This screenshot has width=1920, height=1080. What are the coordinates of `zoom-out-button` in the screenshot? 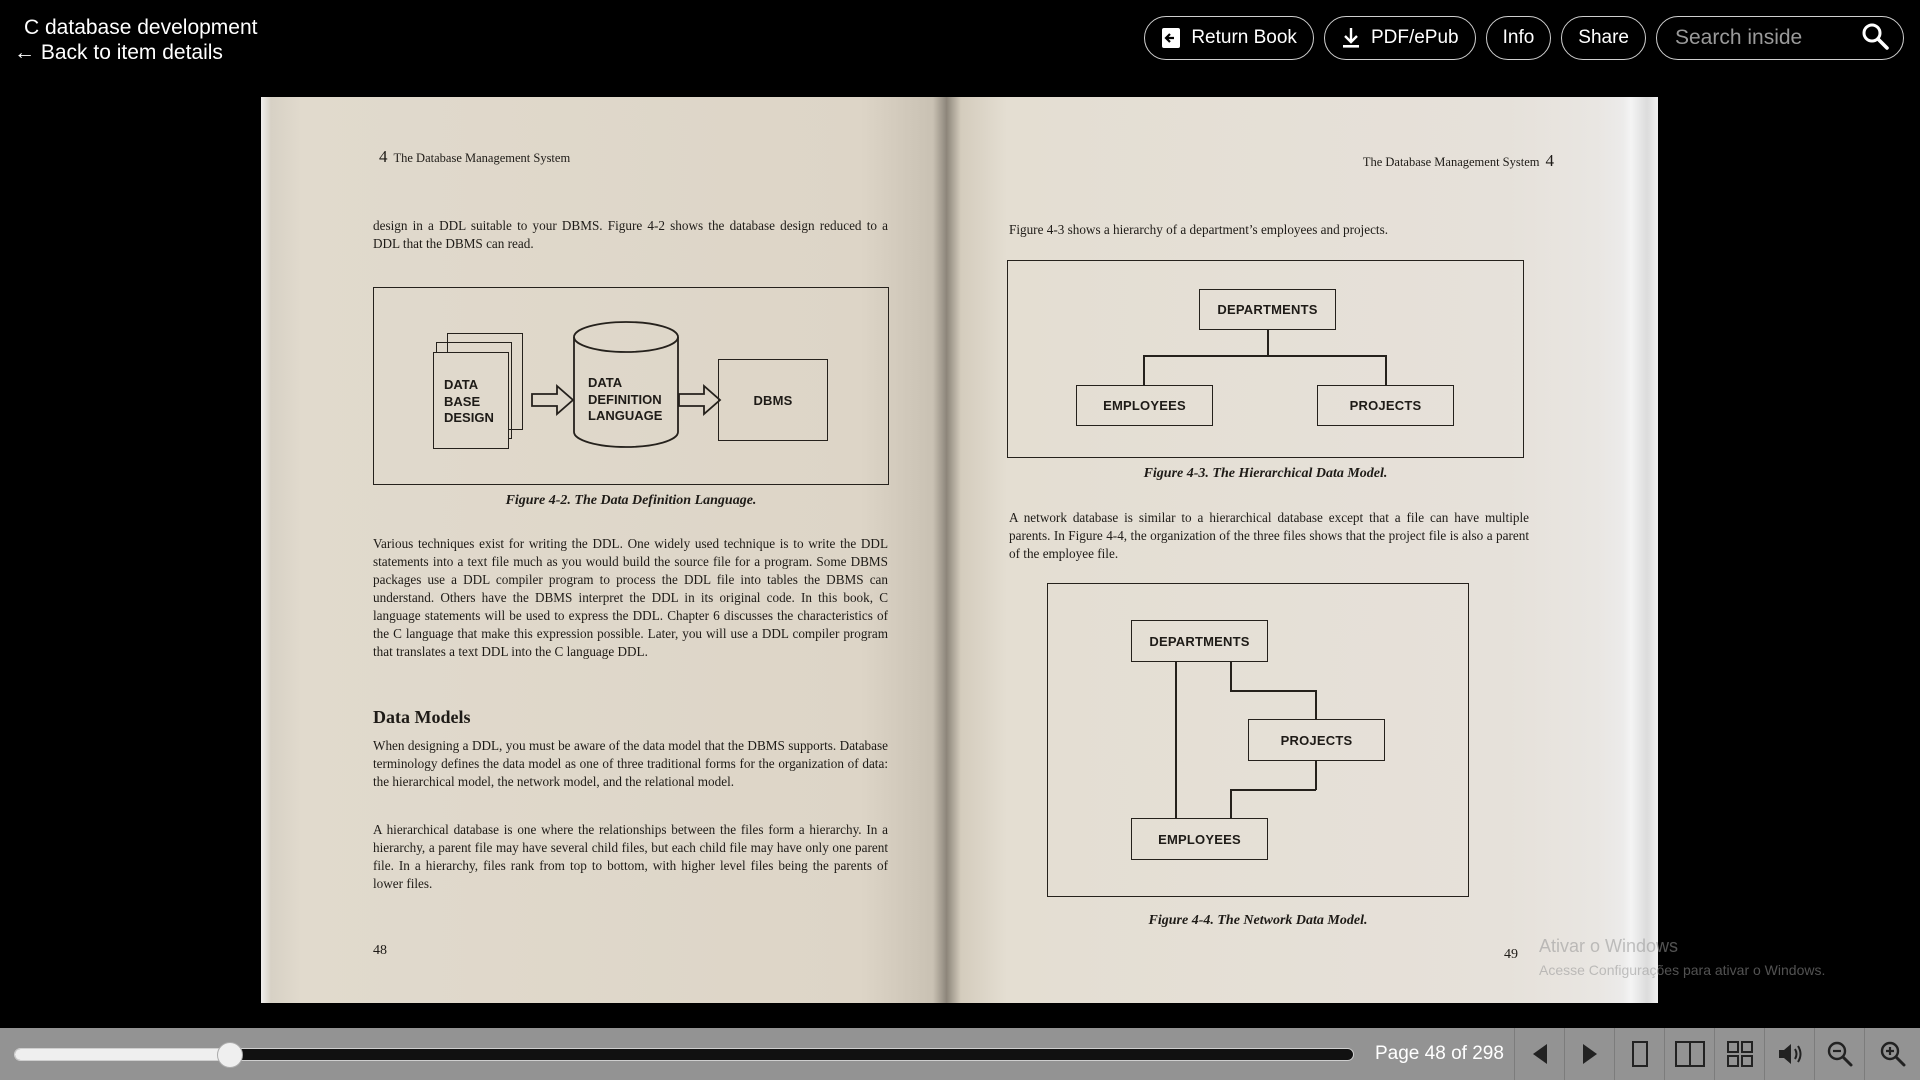 It's located at (1839, 1054).